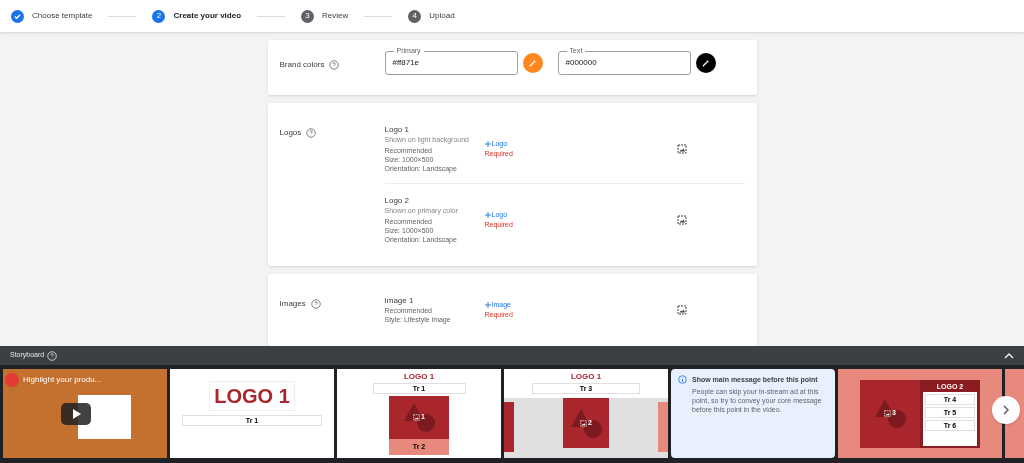 The width and height of the screenshot is (1024, 463). Describe the element at coordinates (397, 130) in the screenshot. I see `asset-title: Logo 1` at that location.